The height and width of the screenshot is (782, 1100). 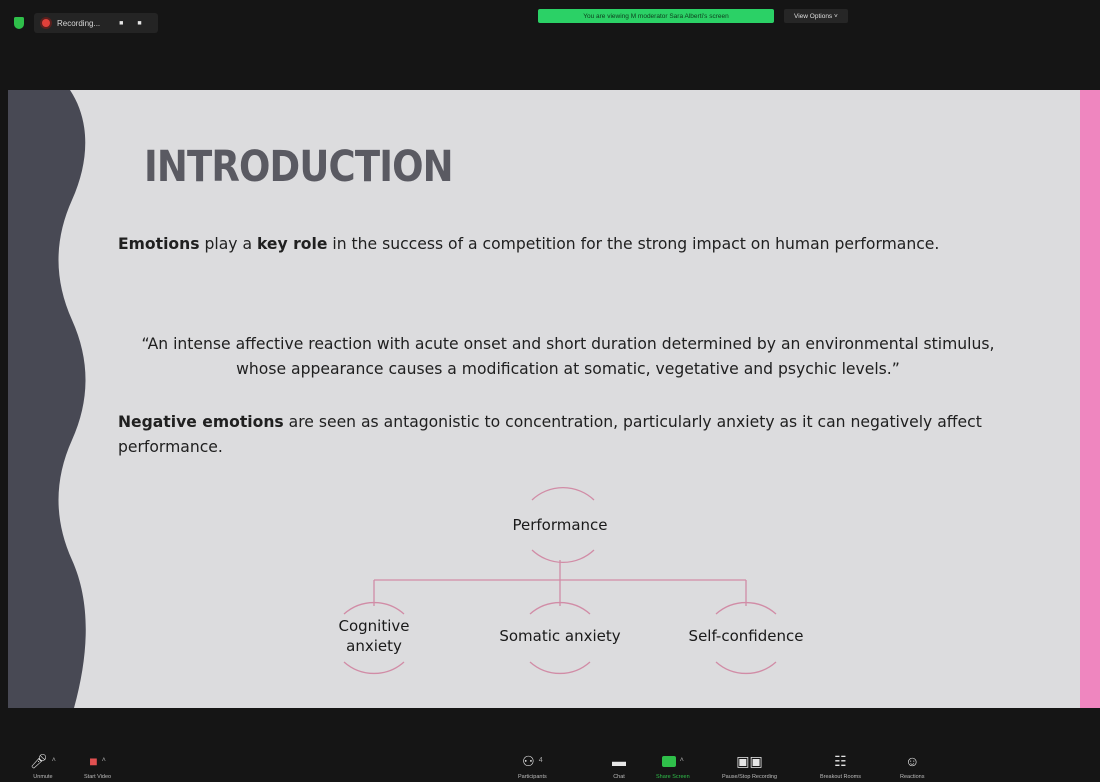 I want to click on chat-button: ▬ Chat, so click(x=619, y=766).